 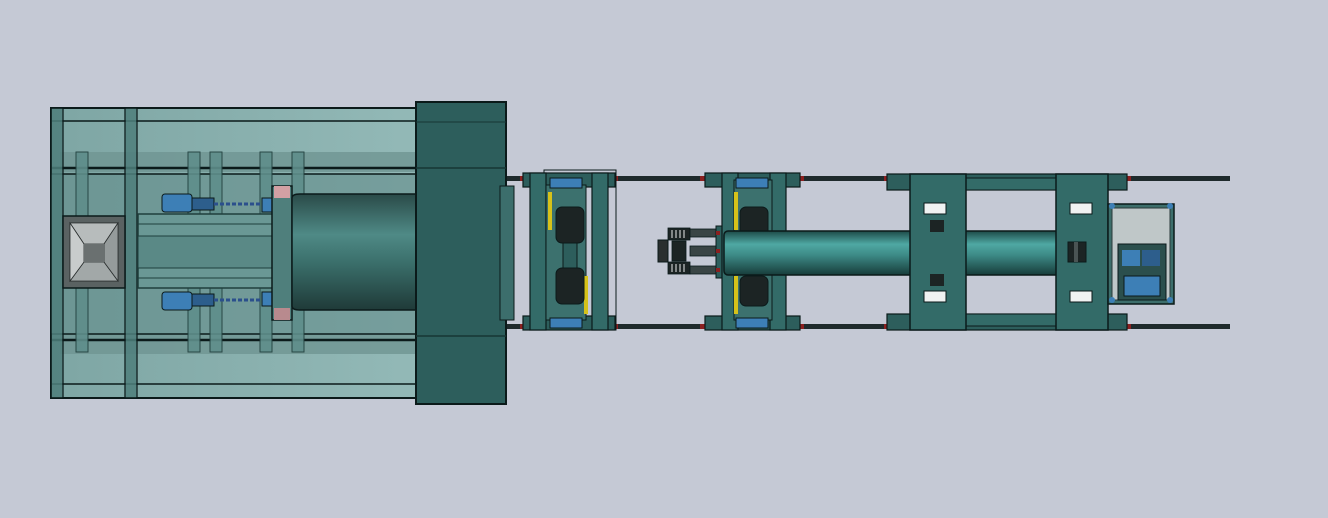 What do you see at coordinates (345, 253) in the screenshot?
I see `rotary-drum` at bounding box center [345, 253].